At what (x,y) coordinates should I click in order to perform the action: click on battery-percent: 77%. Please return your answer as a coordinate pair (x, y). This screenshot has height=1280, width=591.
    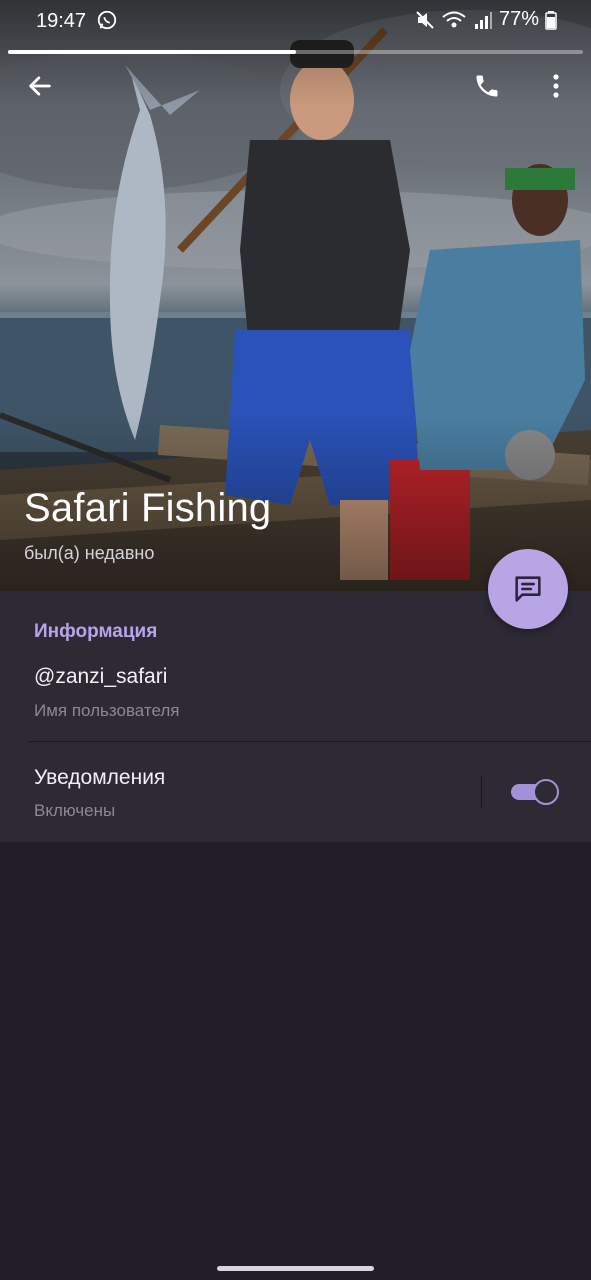
    Looking at the image, I should click on (518, 19).